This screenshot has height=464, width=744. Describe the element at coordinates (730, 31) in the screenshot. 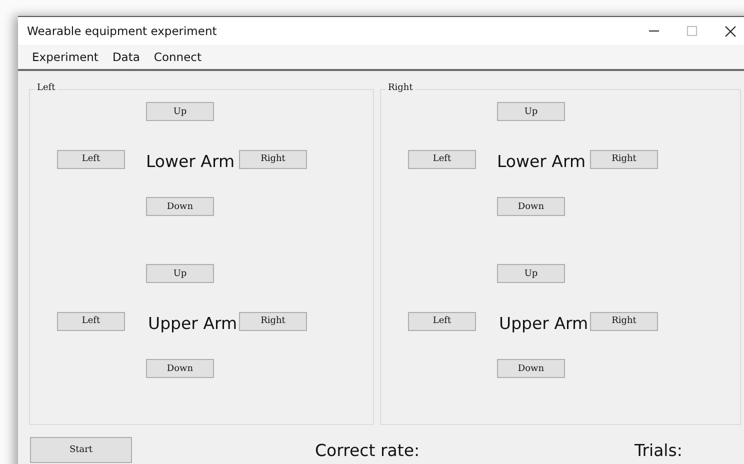

I see `close-icon` at that location.